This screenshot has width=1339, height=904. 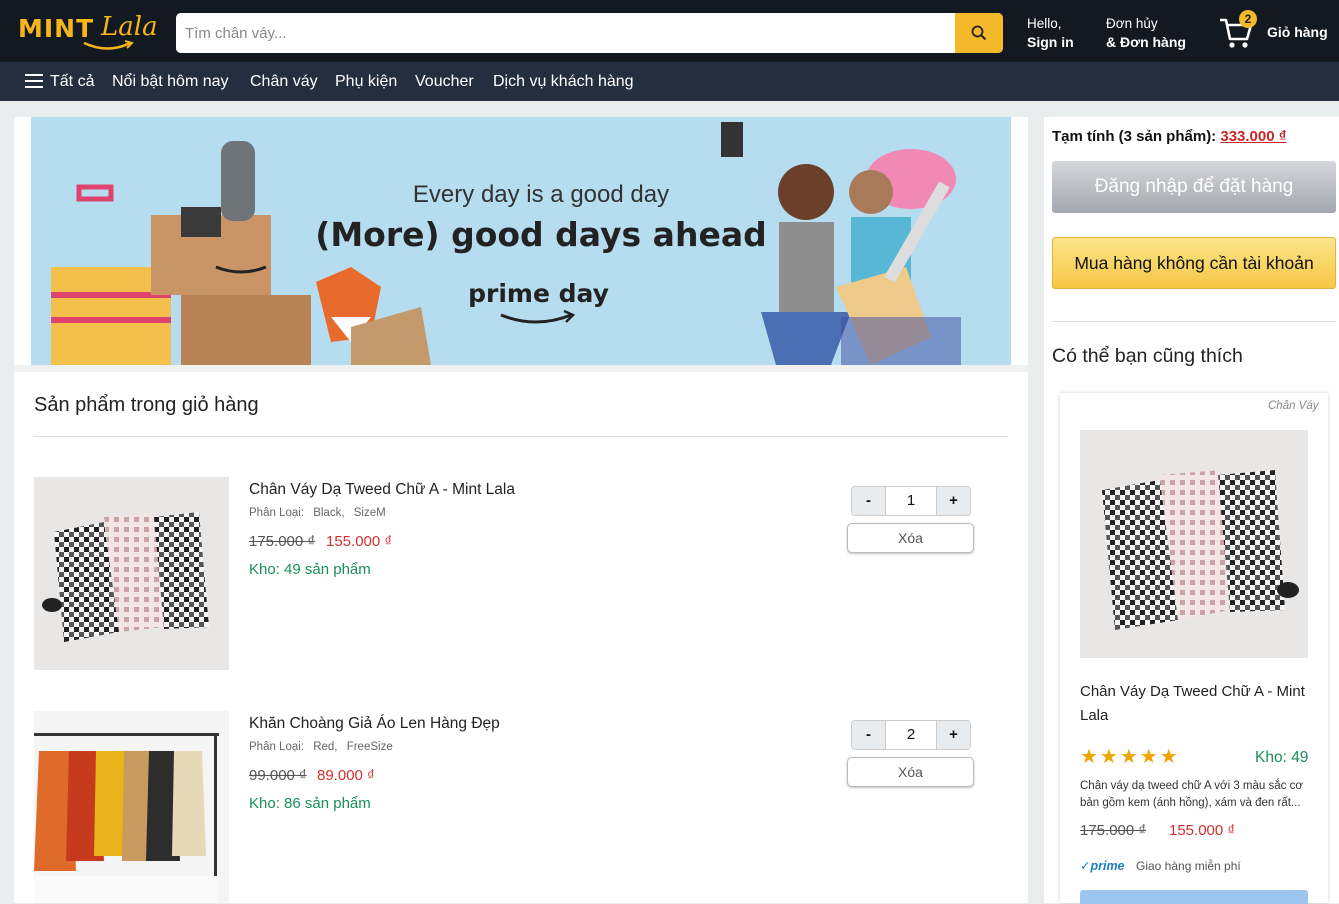 What do you see at coordinates (108, 45) in the screenshot?
I see `logo-smile-icon` at bounding box center [108, 45].